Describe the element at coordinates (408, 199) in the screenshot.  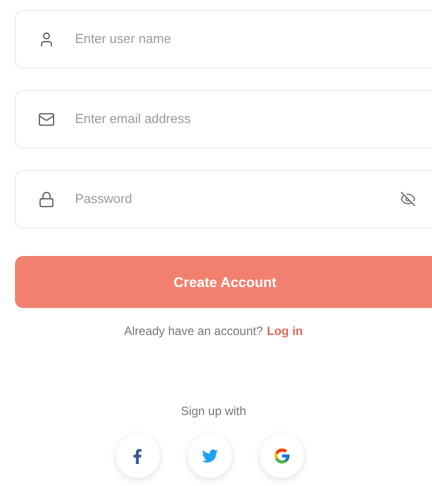
I see `eye-slash-icon` at that location.